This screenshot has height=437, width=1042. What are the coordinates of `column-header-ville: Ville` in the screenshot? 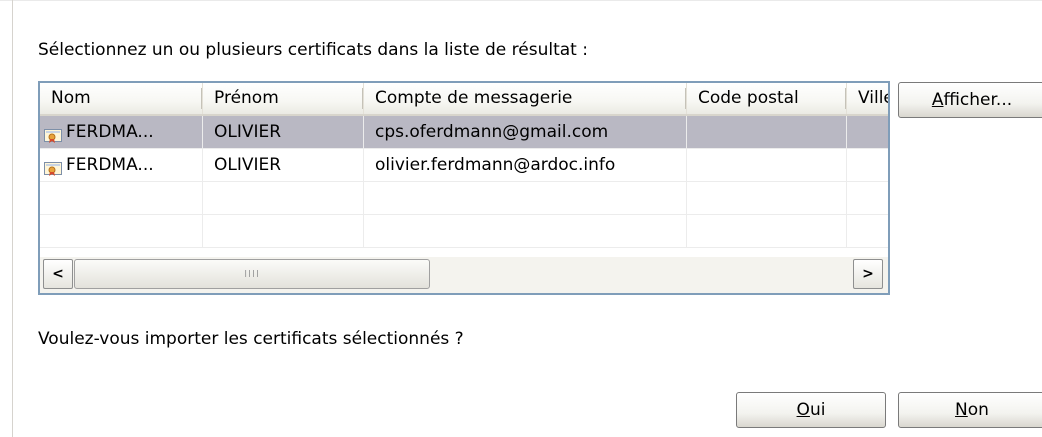 It's located at (867, 98).